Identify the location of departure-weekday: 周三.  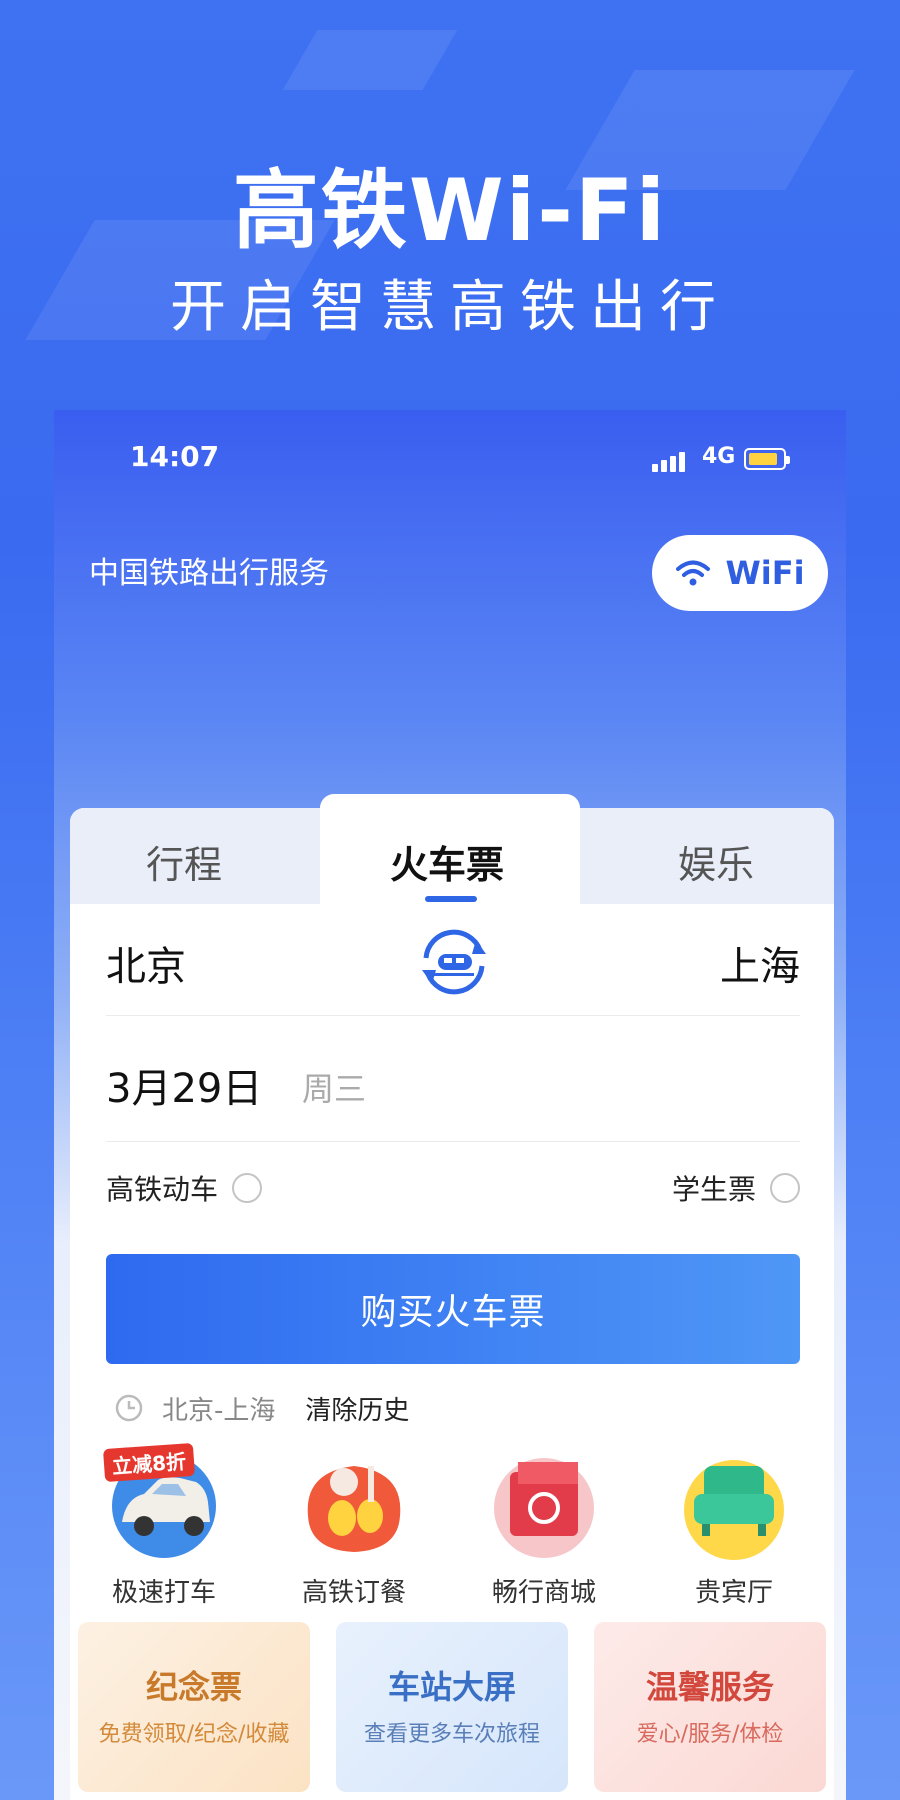
(334, 1089).